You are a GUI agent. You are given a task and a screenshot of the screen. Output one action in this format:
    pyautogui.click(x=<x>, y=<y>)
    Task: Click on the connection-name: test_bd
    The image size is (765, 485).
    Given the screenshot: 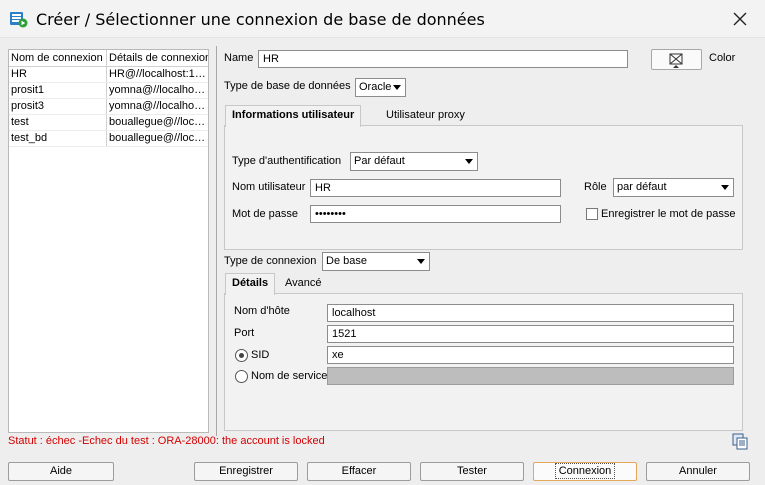 What is the action you would take?
    pyautogui.click(x=58, y=138)
    